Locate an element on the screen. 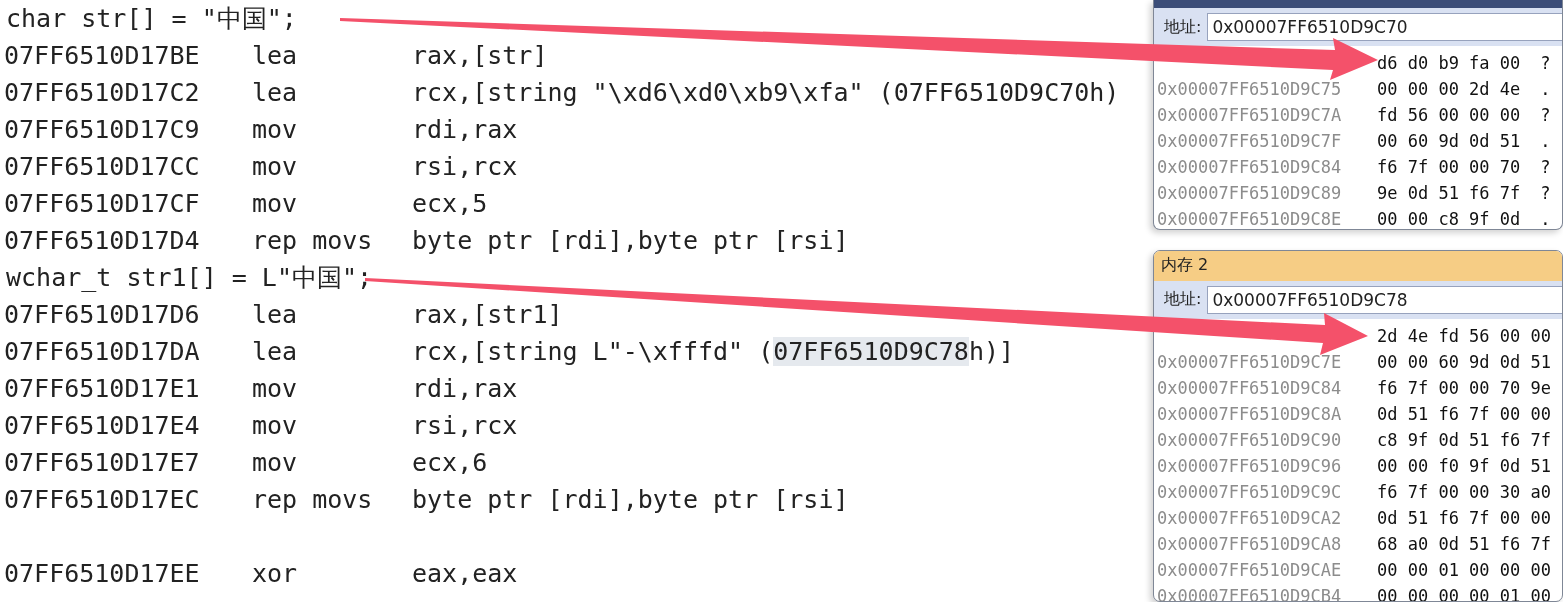  row-address: 0x00007FF6510D9C9C is located at coordinates (1250, 491).